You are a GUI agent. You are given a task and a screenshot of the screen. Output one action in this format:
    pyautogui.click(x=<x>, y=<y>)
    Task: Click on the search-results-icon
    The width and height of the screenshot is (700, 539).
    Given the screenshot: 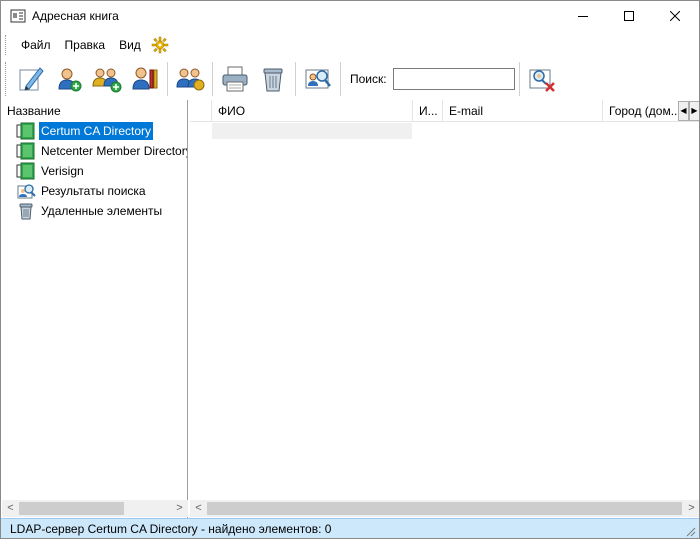 What is the action you would take?
    pyautogui.click(x=26, y=191)
    